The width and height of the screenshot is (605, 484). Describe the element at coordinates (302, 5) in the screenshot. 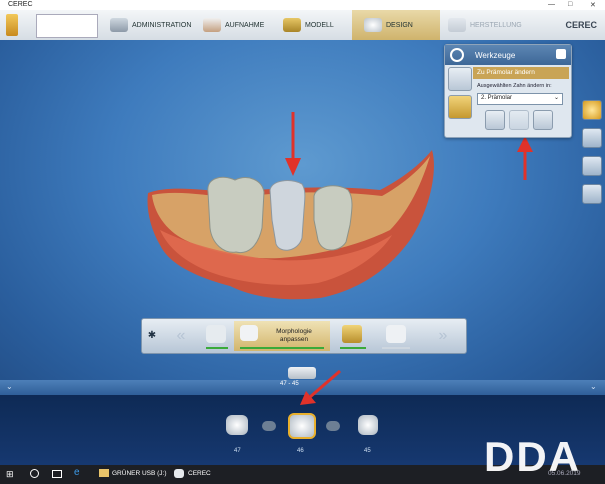

I see `title-bar: CEREC — □ ✕` at that location.